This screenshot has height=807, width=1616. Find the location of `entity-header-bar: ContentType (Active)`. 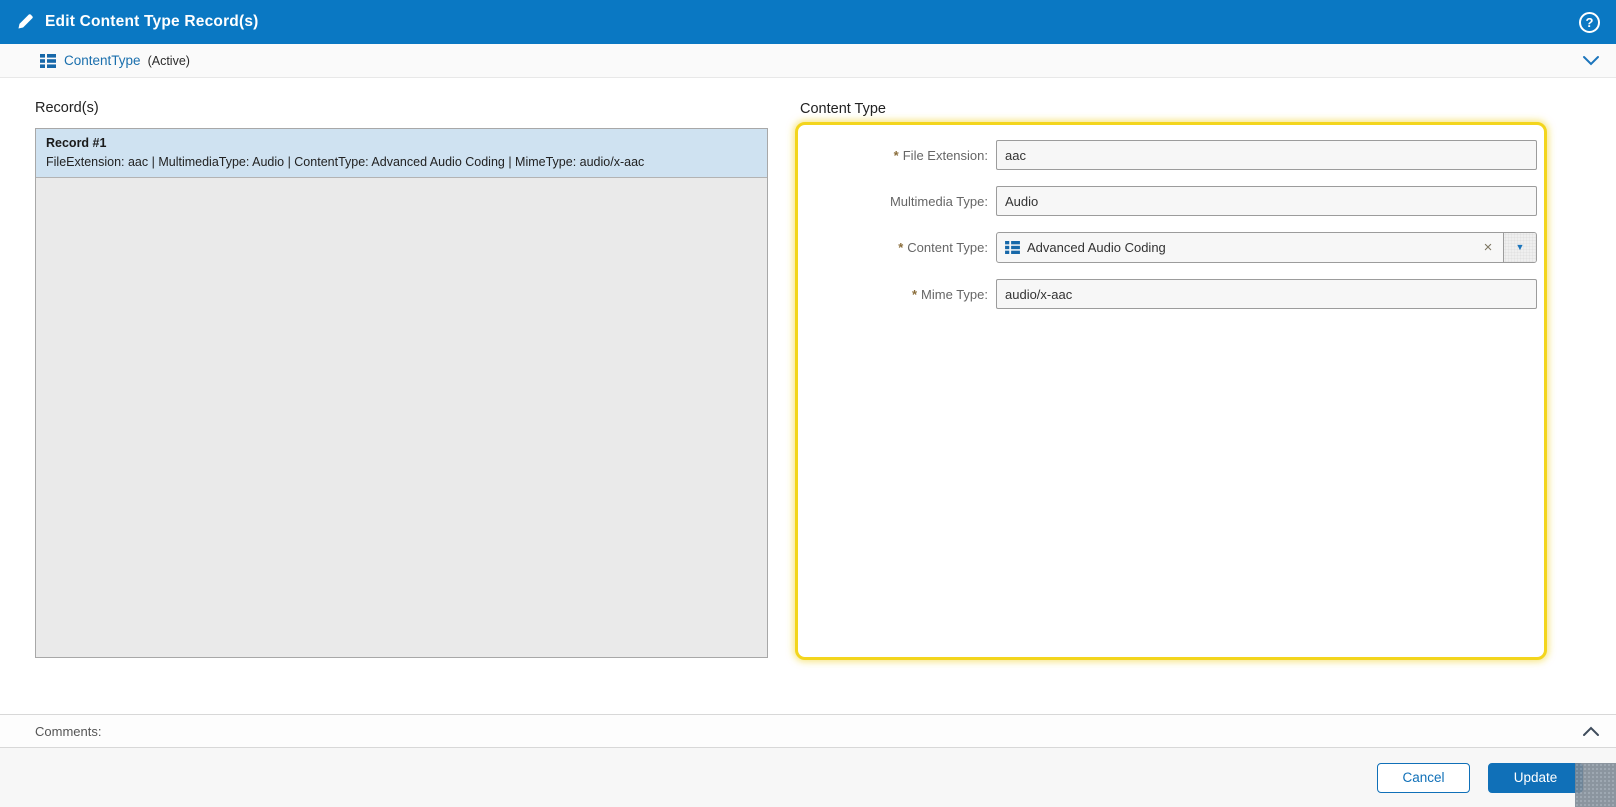

entity-header-bar: ContentType (Active) is located at coordinates (808, 61).